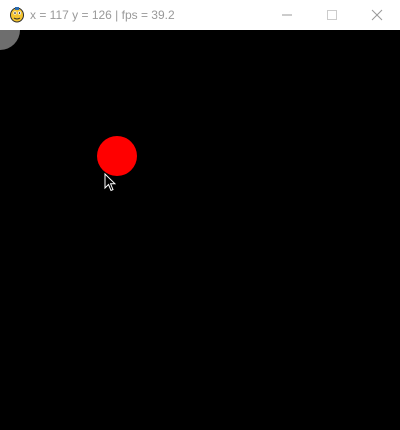 The height and width of the screenshot is (430, 400). I want to click on maximize-button, so click(332, 15).